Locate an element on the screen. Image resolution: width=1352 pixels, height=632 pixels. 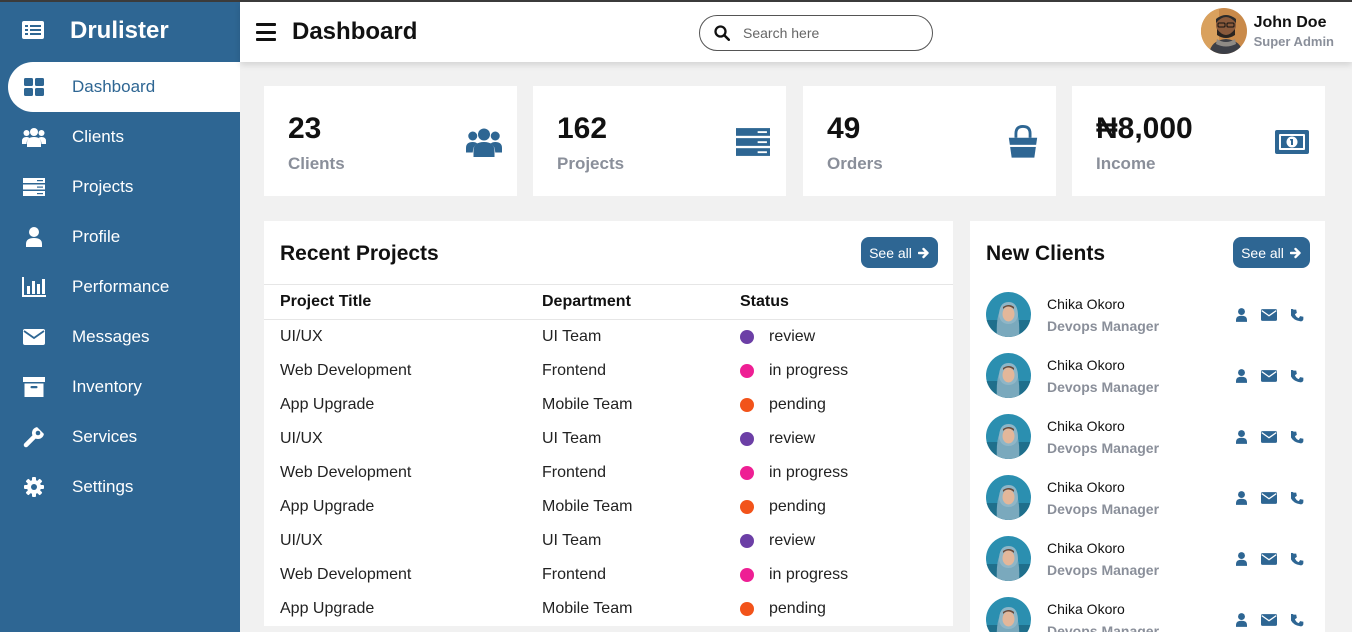
column-header: Project Title is located at coordinates (403, 302).